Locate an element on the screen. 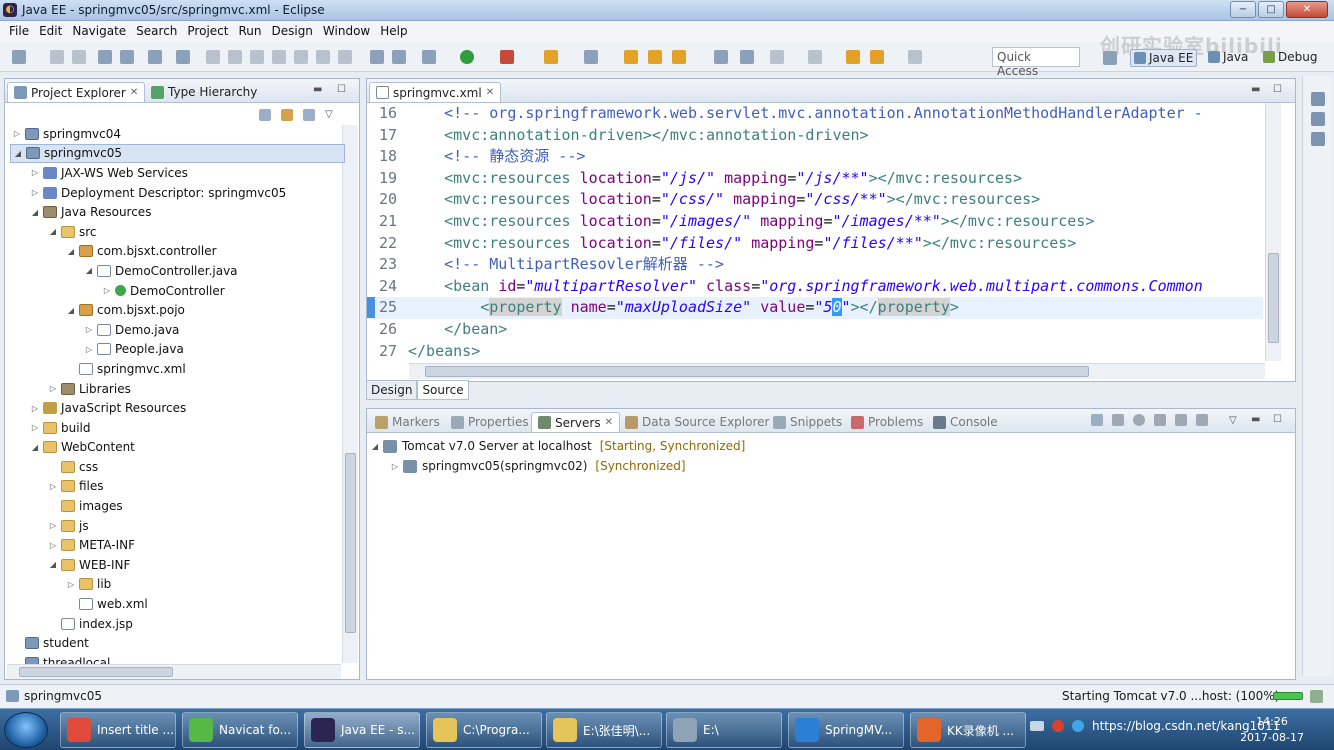  menu-search: Search is located at coordinates (156, 31).